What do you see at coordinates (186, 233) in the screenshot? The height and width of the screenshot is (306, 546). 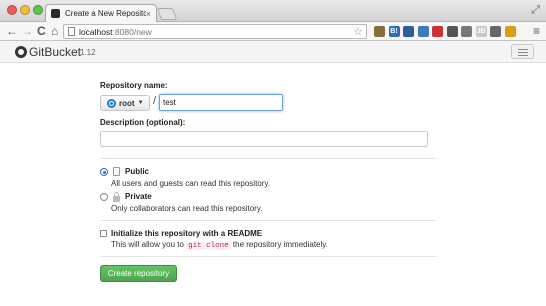 I see `readme-option-title: Initialize this repository with a README` at bounding box center [186, 233].